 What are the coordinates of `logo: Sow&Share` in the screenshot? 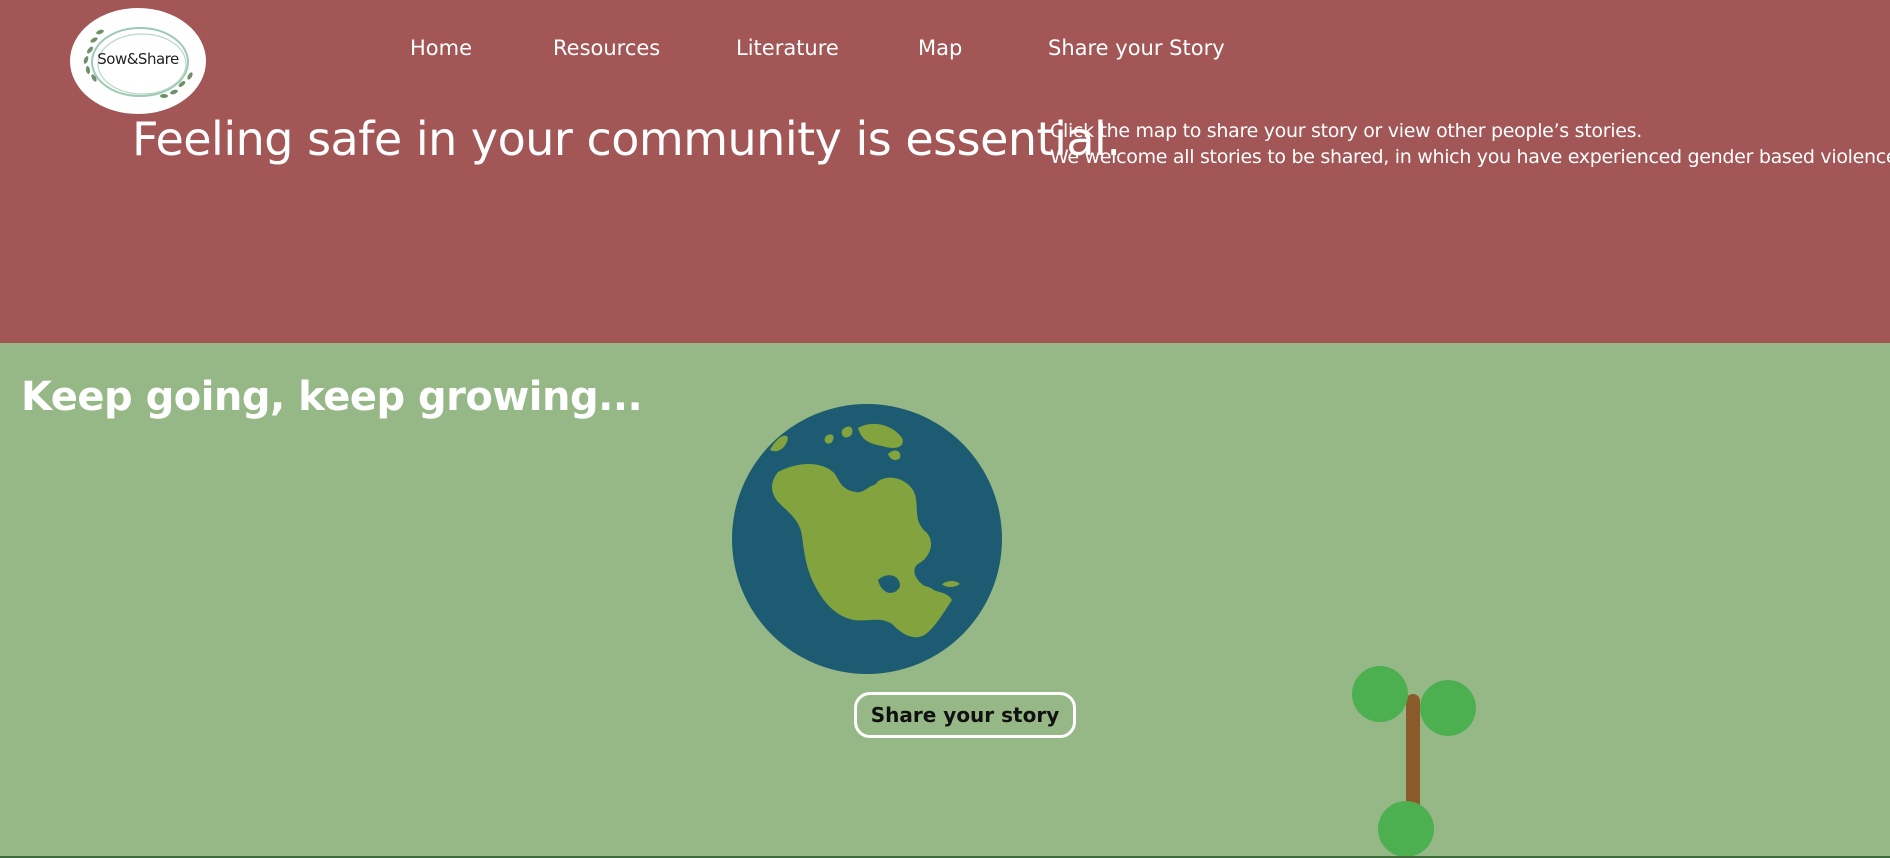 It's located at (138, 61).